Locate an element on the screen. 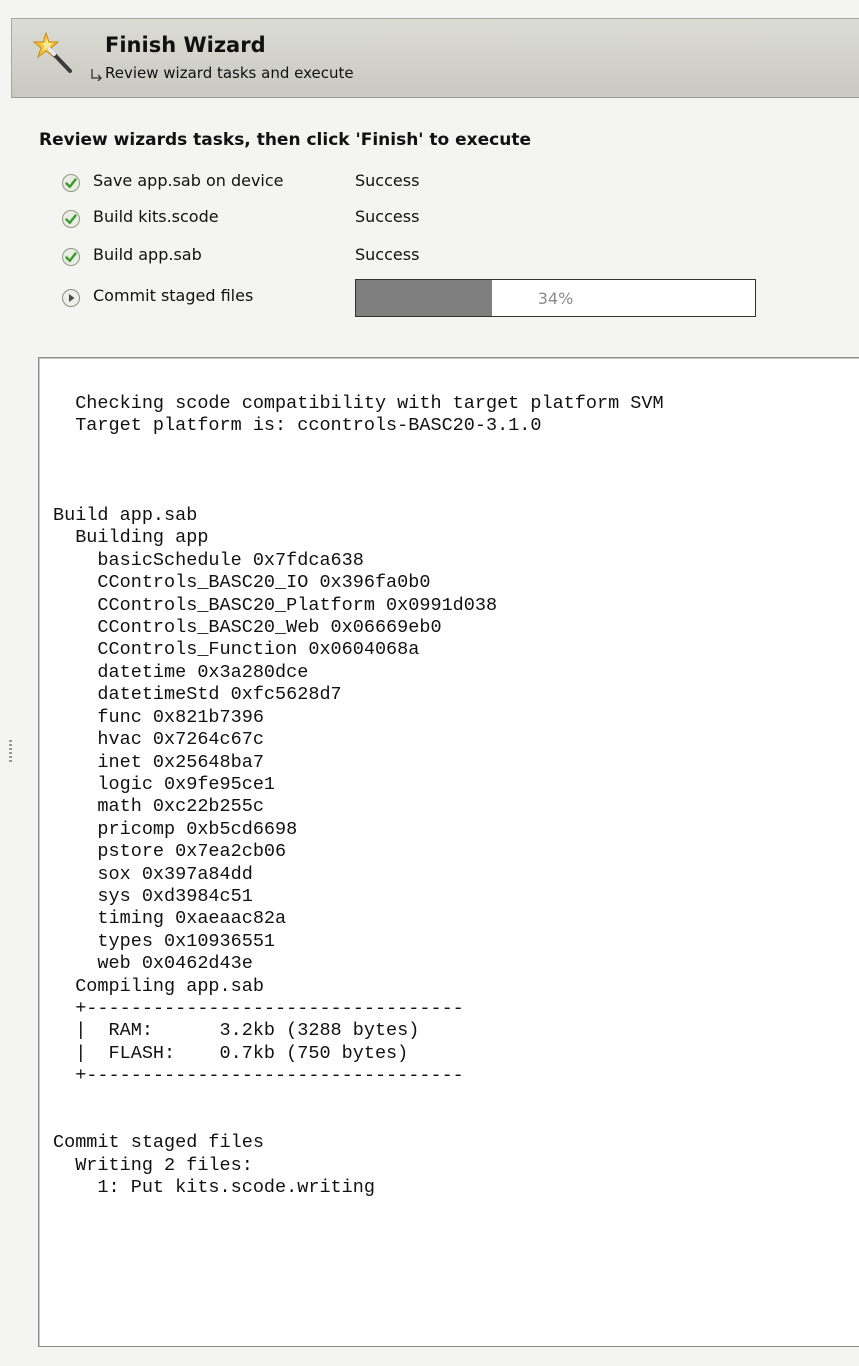  task-row: Save app.sab on device Success is located at coordinates (411, 183).